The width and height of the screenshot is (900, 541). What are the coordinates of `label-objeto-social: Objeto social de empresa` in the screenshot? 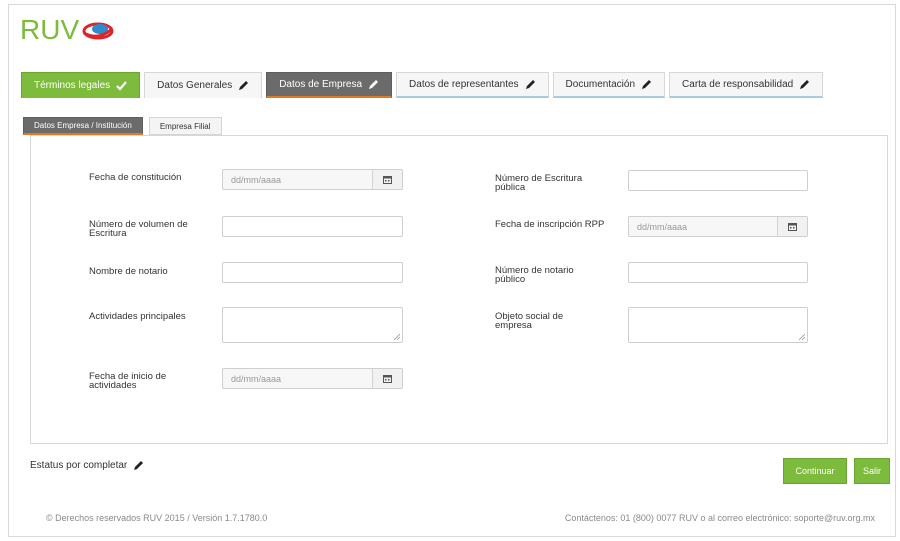 It's located at (529, 321).